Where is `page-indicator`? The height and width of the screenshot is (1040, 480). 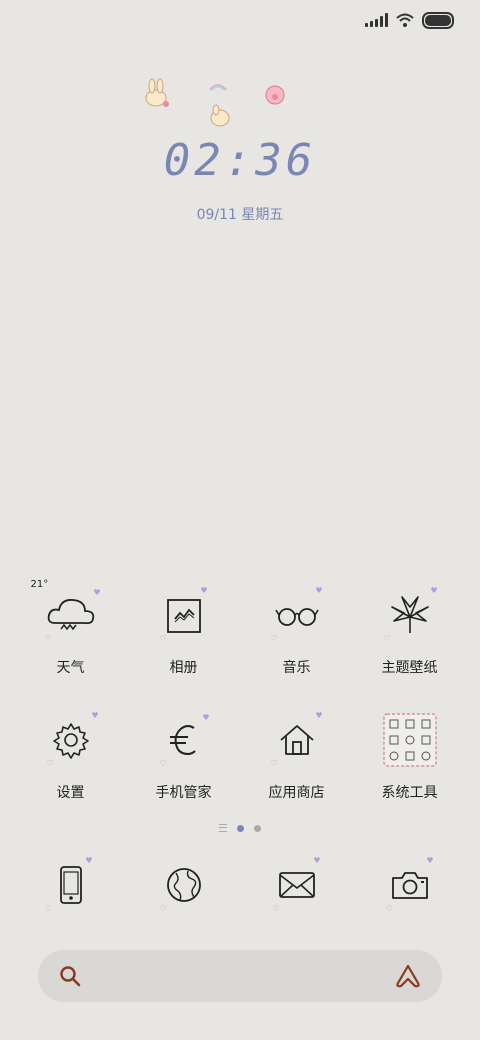
page-indicator is located at coordinates (240, 828).